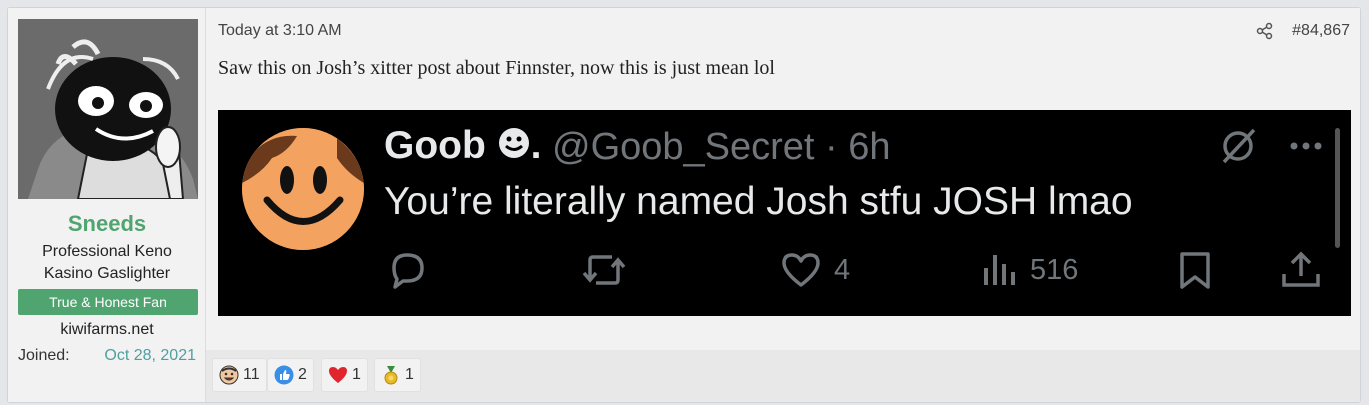 Image resolution: width=1369 pixels, height=405 pixels. What do you see at coordinates (999, 270) in the screenshot?
I see `views-icon` at bounding box center [999, 270].